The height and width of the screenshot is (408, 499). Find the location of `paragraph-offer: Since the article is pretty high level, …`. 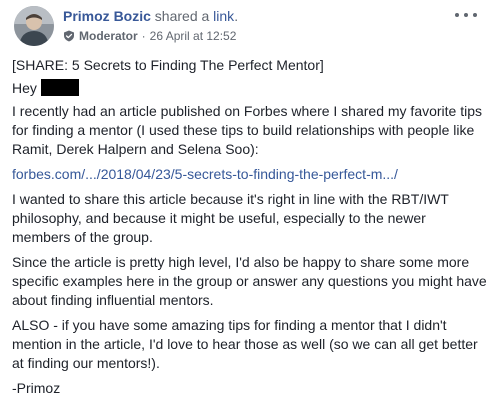

paragraph-offer: Since the article is pretty high level, … is located at coordinates (249, 281).